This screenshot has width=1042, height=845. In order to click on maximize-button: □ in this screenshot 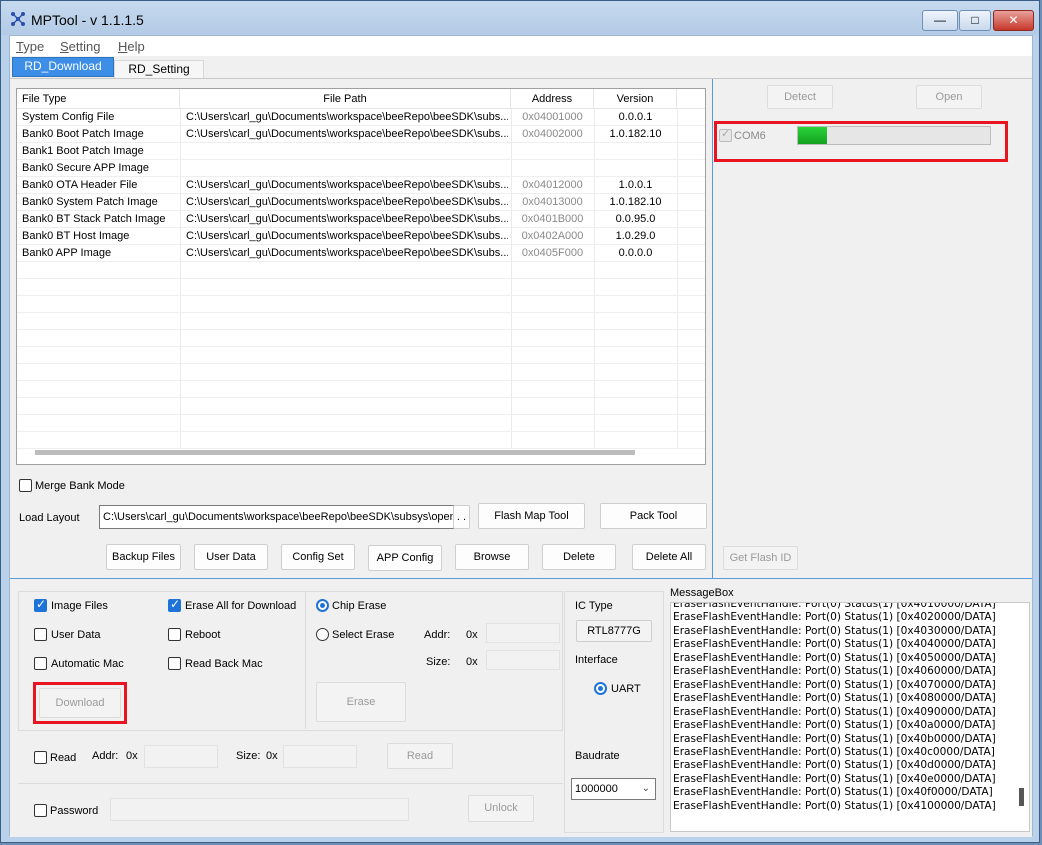, I will do `click(975, 20)`.